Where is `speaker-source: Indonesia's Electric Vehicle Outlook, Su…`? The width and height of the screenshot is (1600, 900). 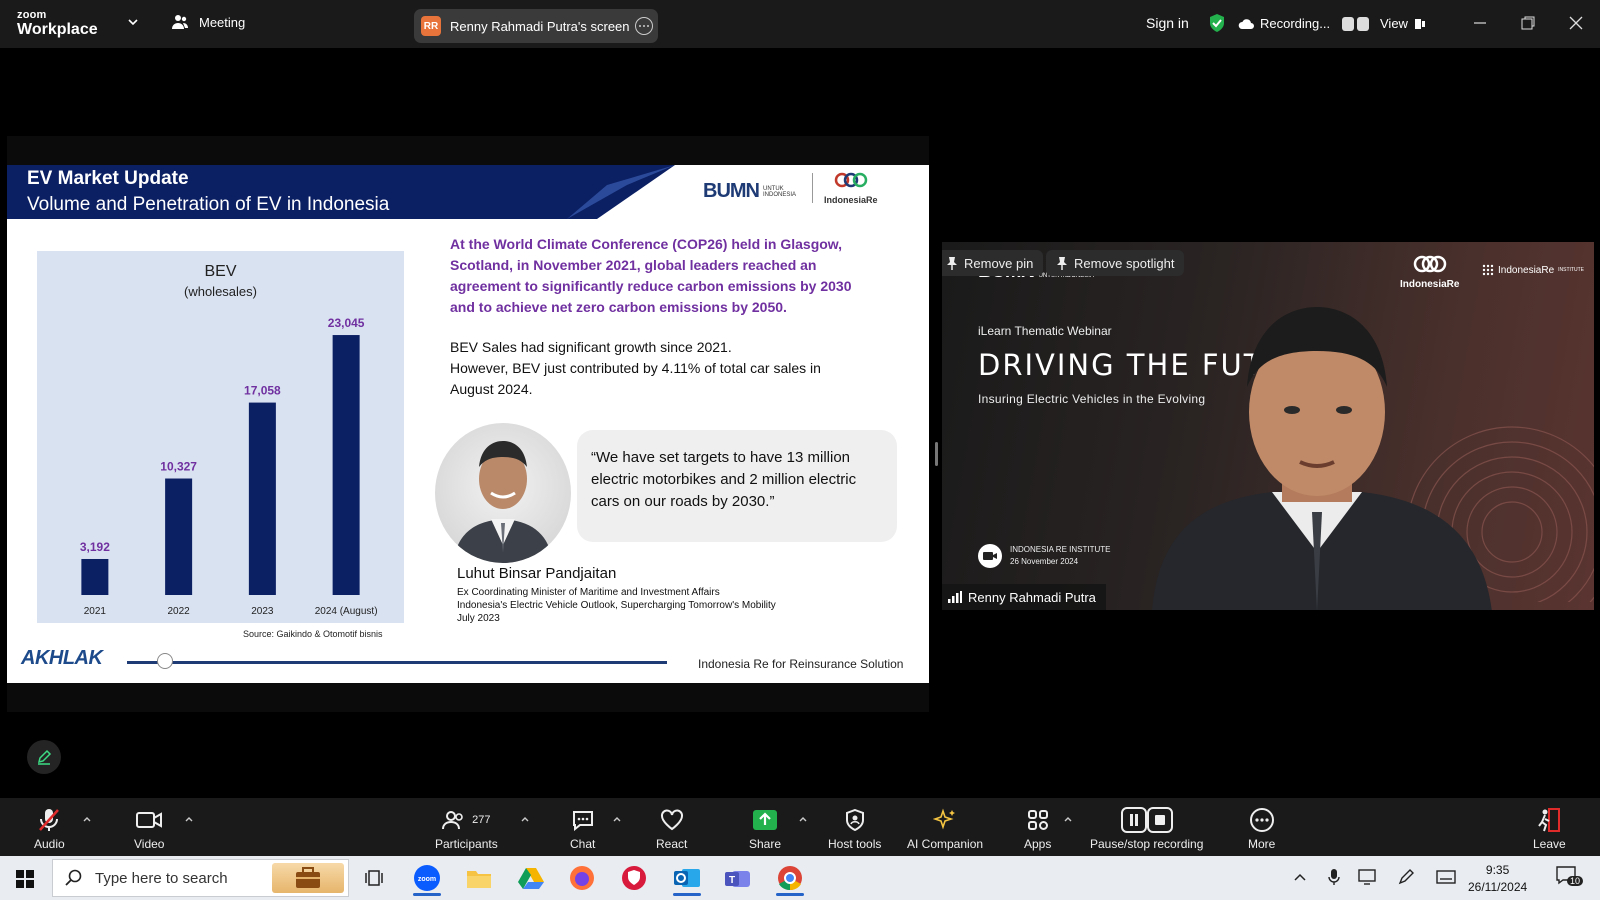
speaker-source: Indonesia's Electric Vehicle Outlook, Su… is located at coordinates (616, 605).